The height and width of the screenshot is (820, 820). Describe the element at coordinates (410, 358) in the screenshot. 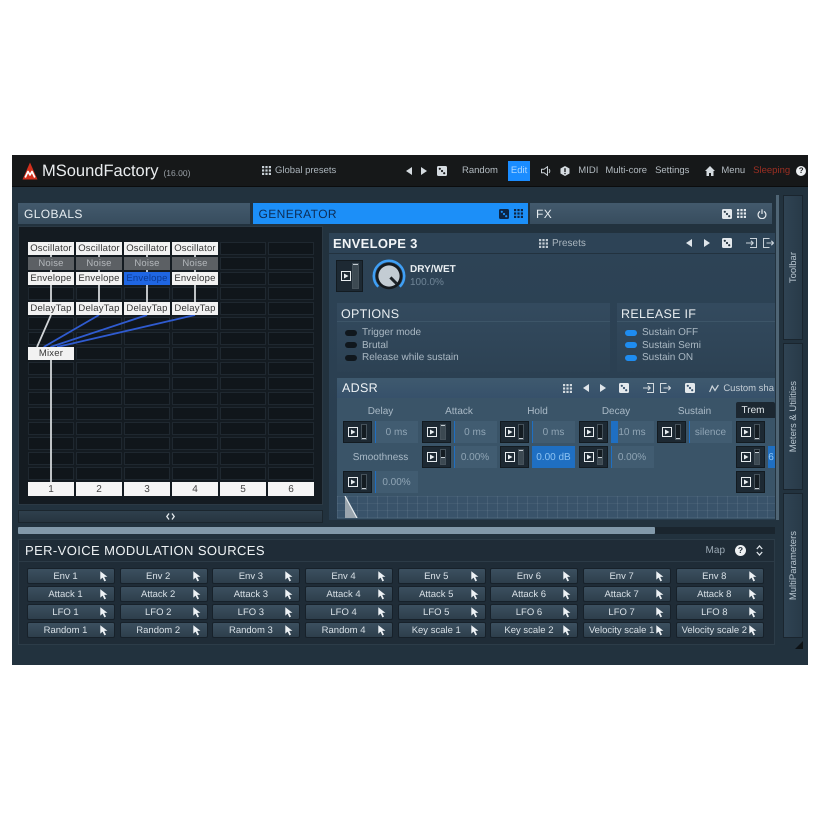

I see `option-label: Release while sustain` at that location.